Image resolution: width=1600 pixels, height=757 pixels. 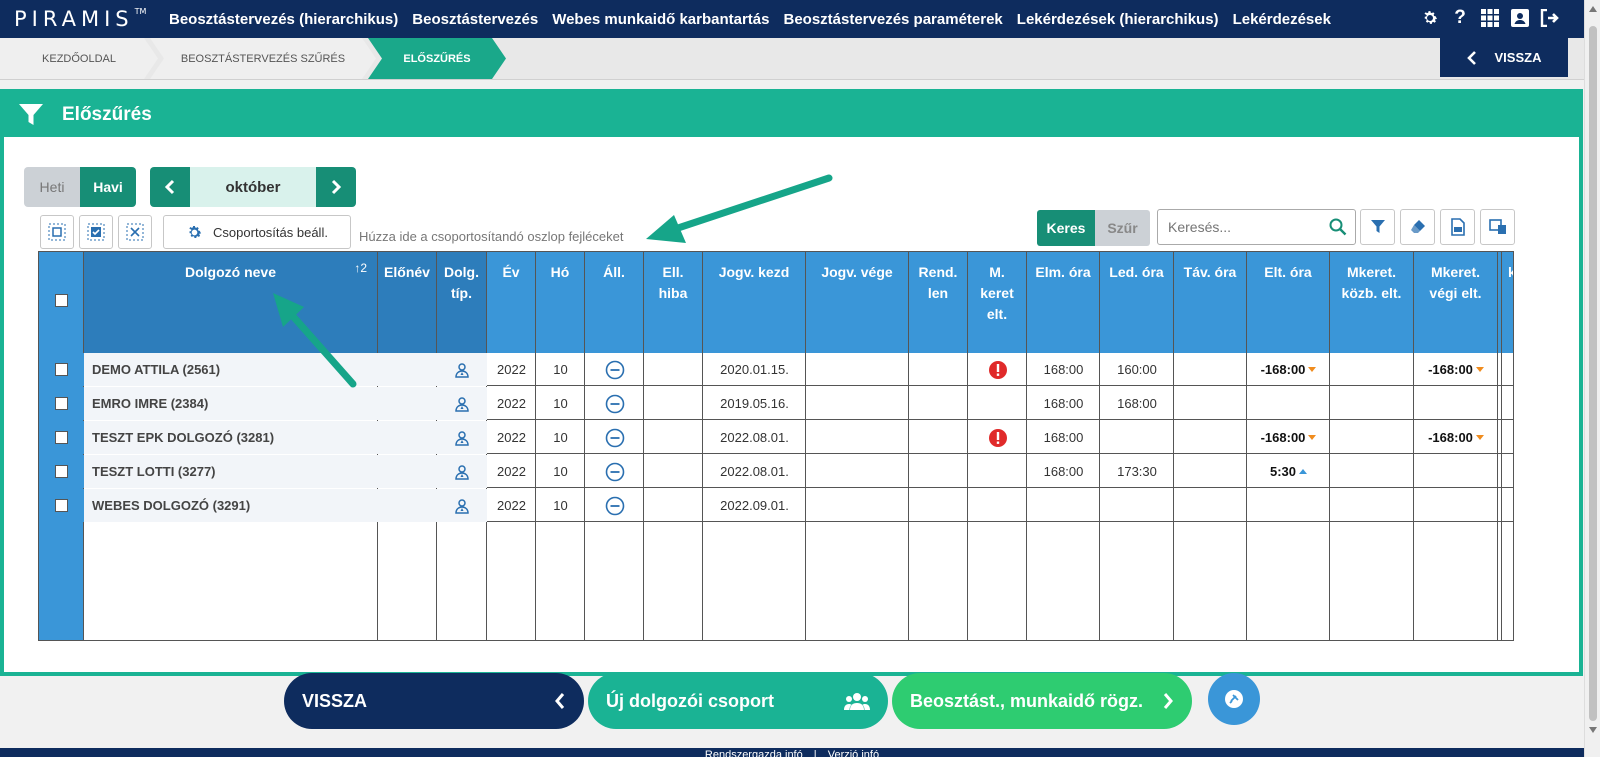 What do you see at coordinates (754, 471) in the screenshot?
I see `jogv-kezd-cell: 2022.08.01.` at bounding box center [754, 471].